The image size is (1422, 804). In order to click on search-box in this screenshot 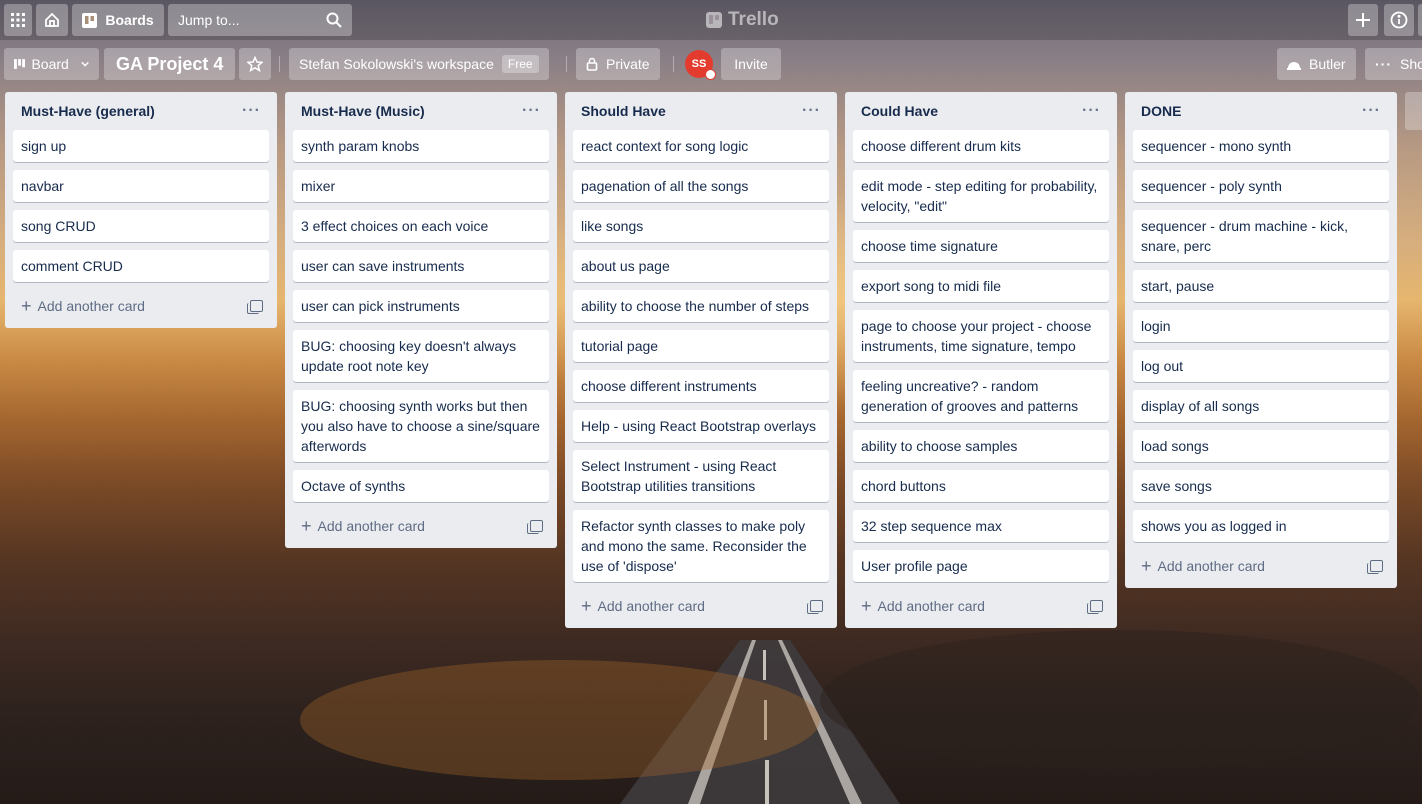, I will do `click(260, 20)`.